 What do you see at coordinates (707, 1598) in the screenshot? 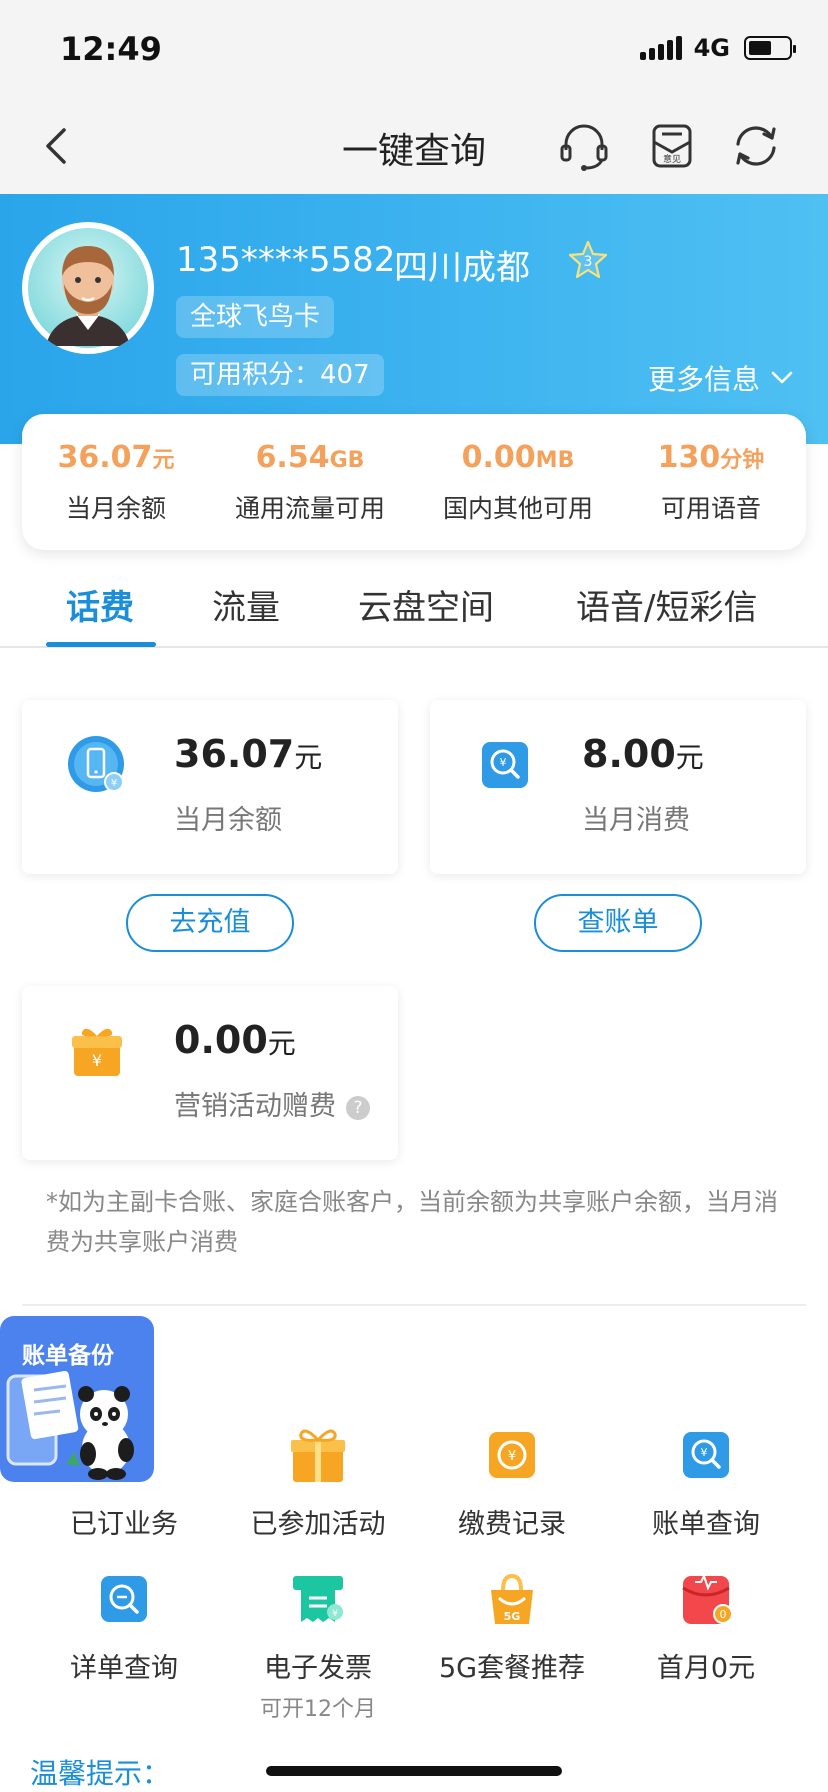
I see `red-envelope-icon: 0` at bounding box center [707, 1598].